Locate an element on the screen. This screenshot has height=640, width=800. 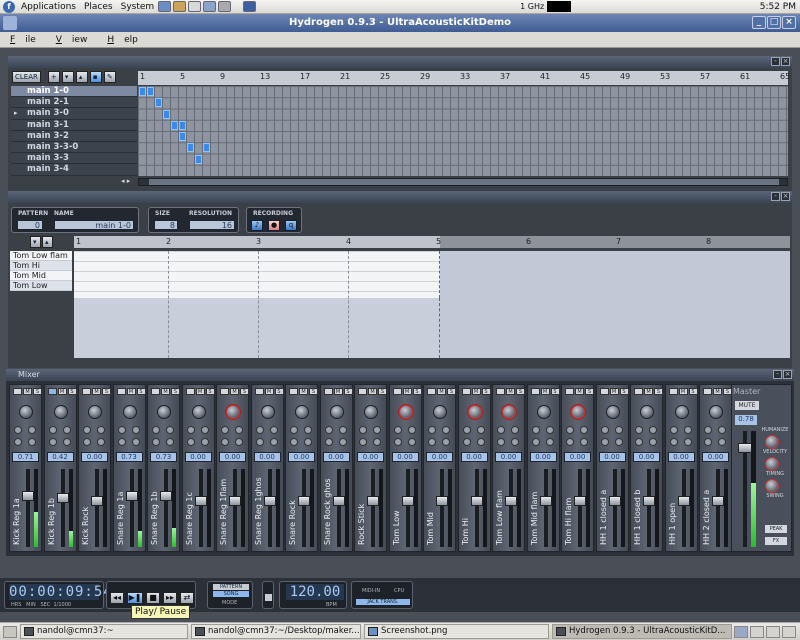
resolution-select: 16 is located at coordinates (212, 225).